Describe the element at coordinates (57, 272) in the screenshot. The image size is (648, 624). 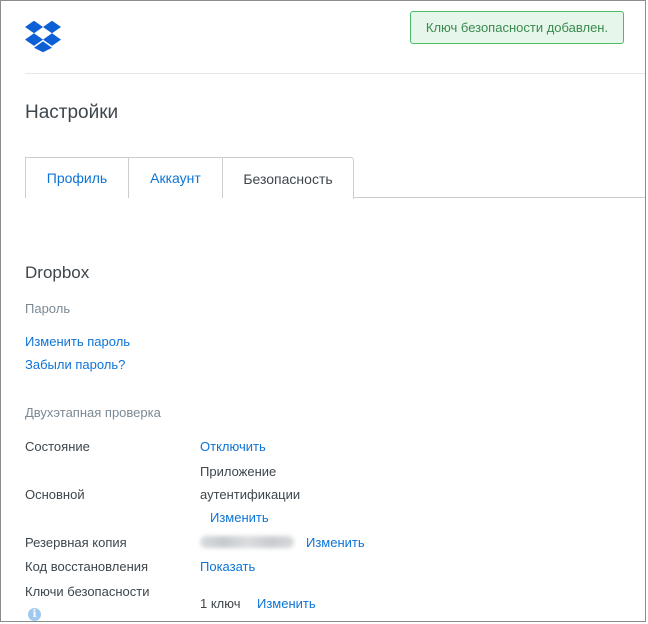
I see `section-title: Dropbox` at that location.